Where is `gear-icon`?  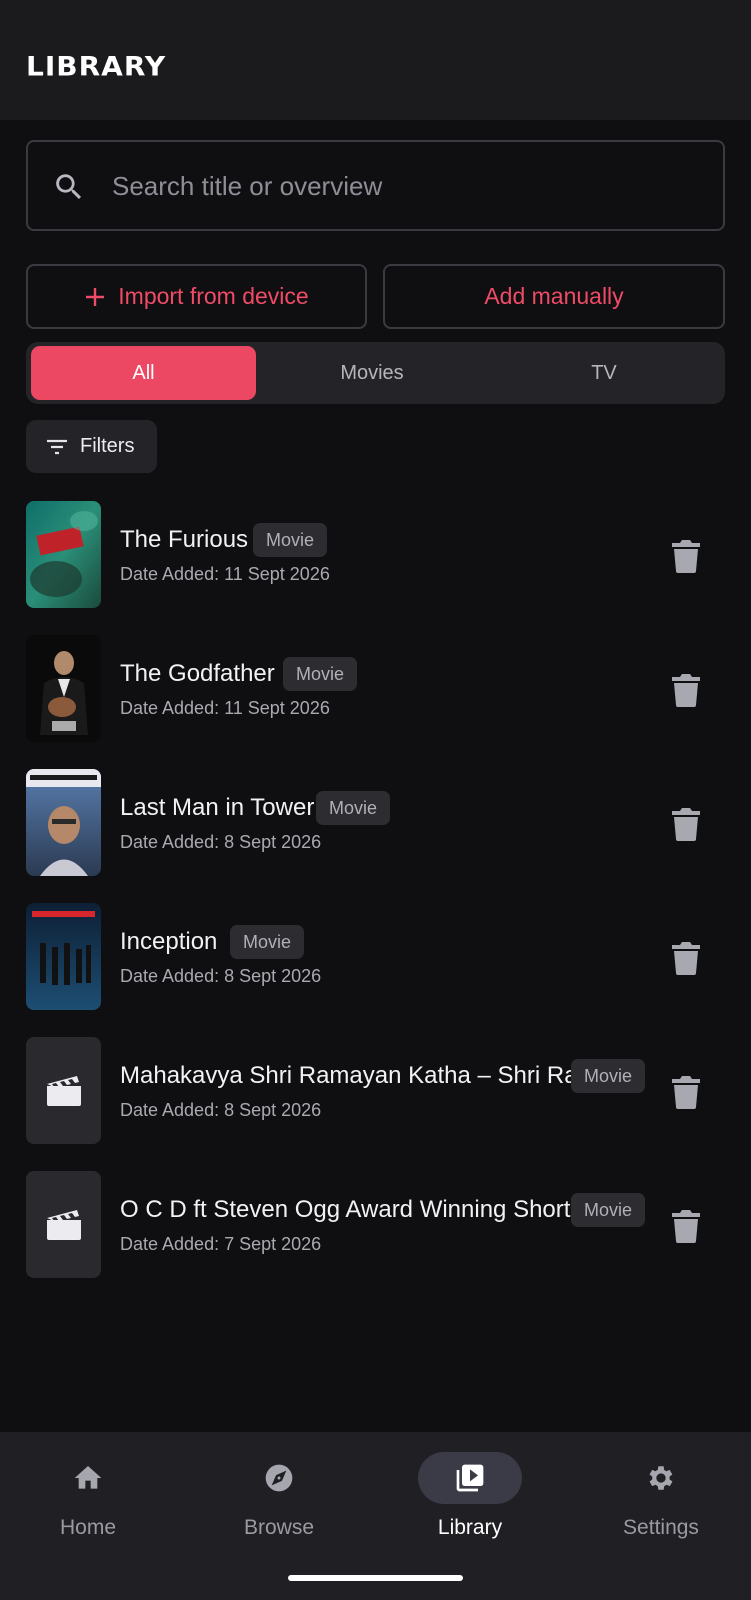 gear-icon is located at coordinates (661, 1478).